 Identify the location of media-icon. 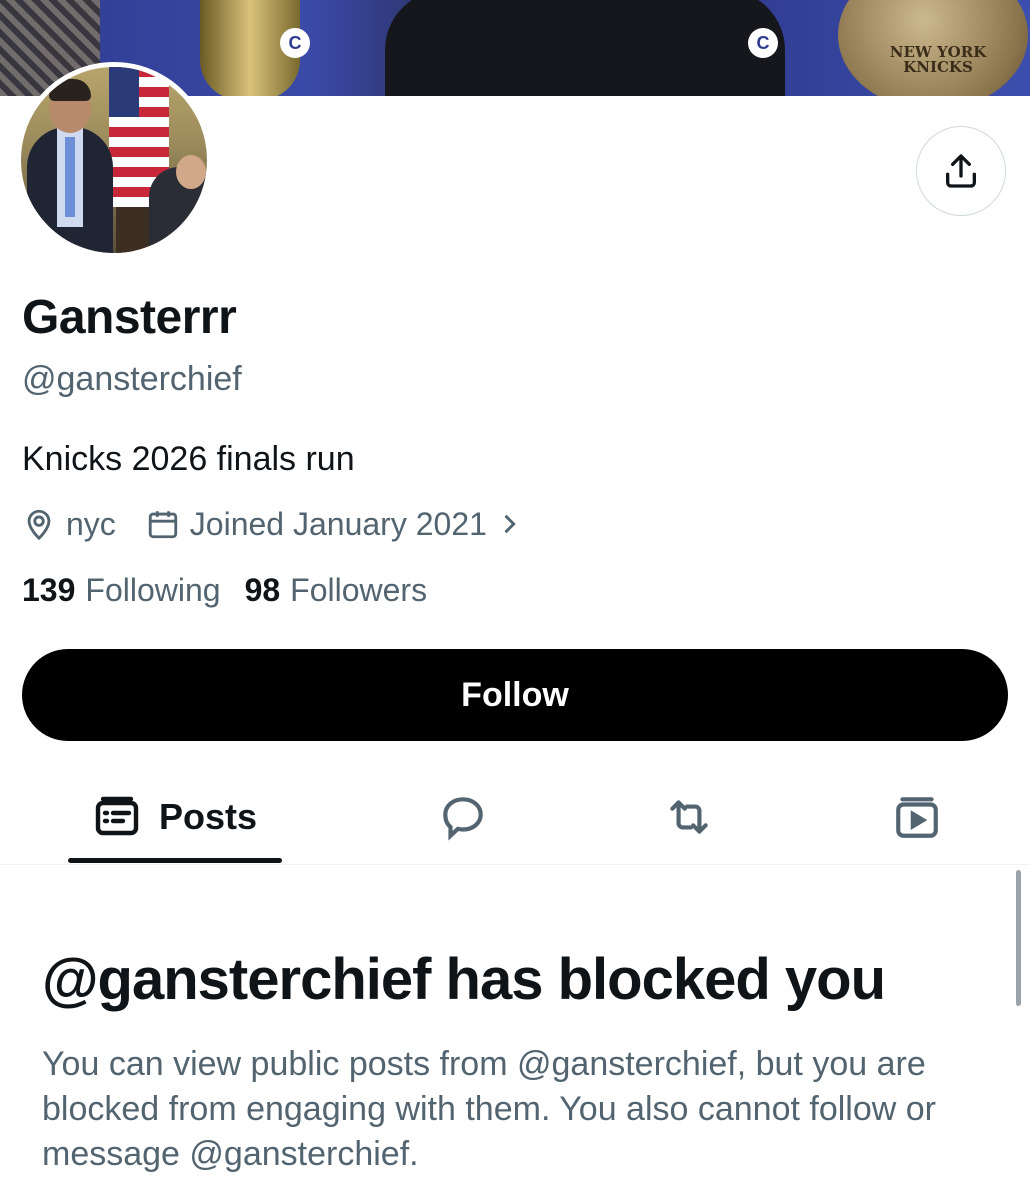
(917, 817).